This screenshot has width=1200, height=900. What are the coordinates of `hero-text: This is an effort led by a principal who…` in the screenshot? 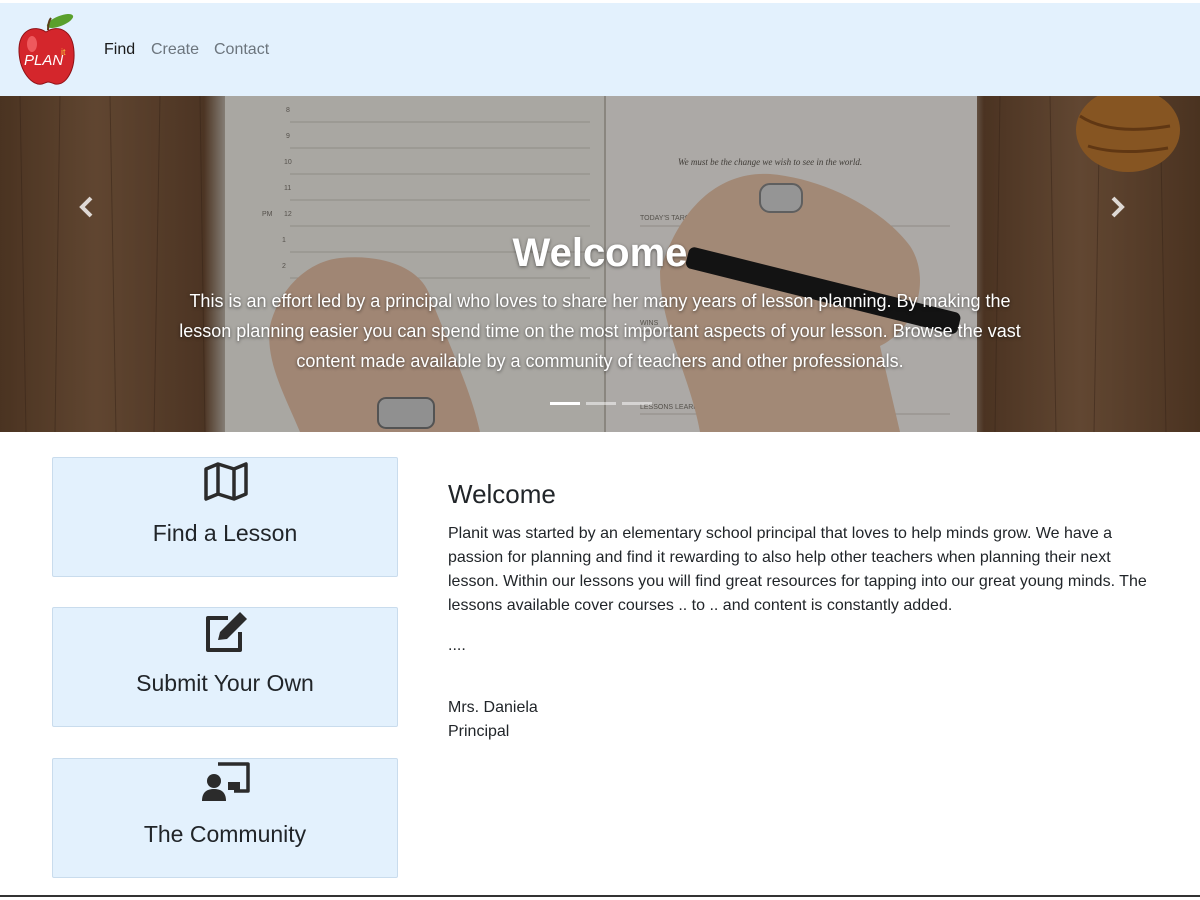 It's located at (600, 331).